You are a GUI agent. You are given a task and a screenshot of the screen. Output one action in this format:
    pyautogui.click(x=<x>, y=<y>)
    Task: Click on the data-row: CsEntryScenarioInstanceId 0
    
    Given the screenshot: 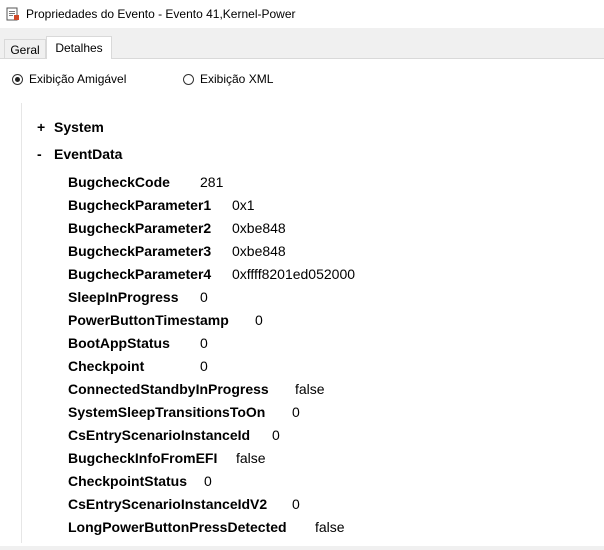 What is the action you would take?
    pyautogui.click(x=174, y=435)
    